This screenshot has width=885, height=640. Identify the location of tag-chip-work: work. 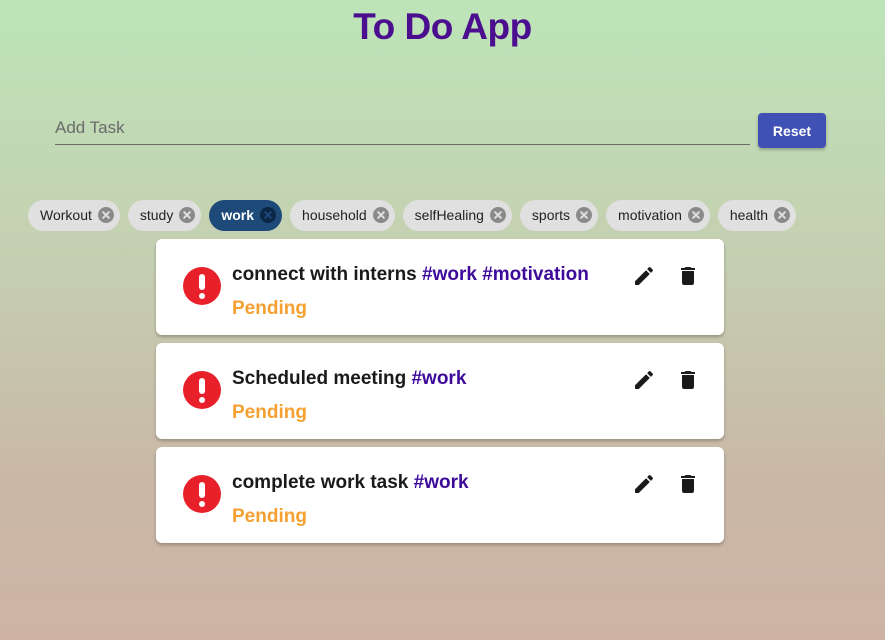
(246, 215).